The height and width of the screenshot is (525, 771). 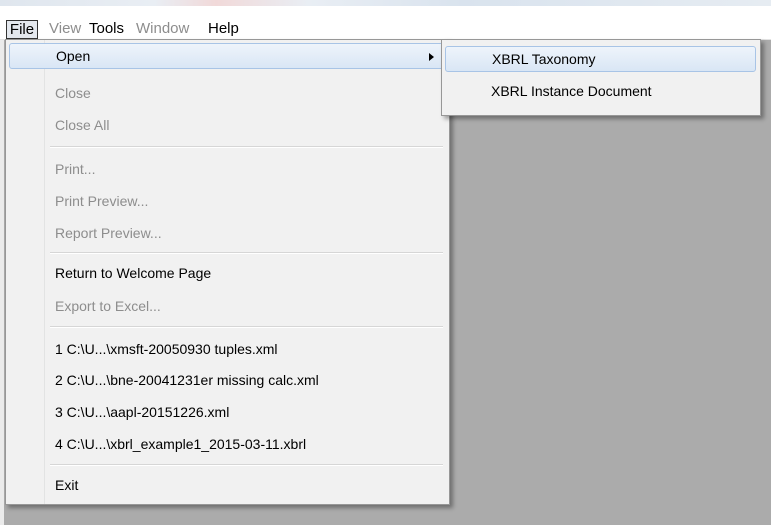 I want to click on menu-item-label: Close, so click(x=73, y=93).